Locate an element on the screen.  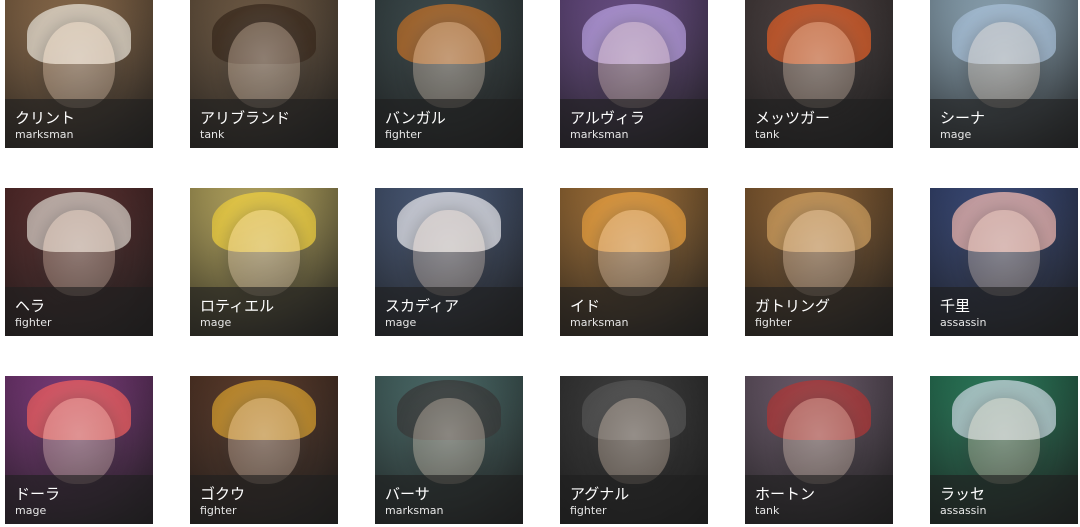
hero-name: バンガル is located at coordinates (415, 118).